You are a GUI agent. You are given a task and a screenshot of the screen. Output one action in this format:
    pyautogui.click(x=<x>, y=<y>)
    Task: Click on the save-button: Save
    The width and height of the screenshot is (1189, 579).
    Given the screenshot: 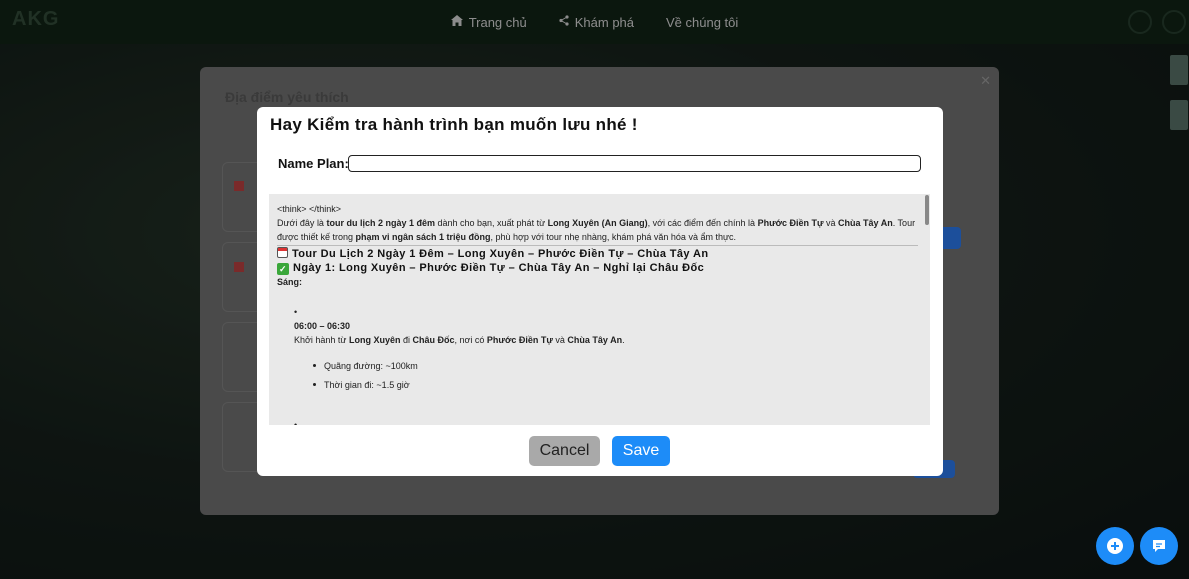 What is the action you would take?
    pyautogui.click(x=641, y=451)
    